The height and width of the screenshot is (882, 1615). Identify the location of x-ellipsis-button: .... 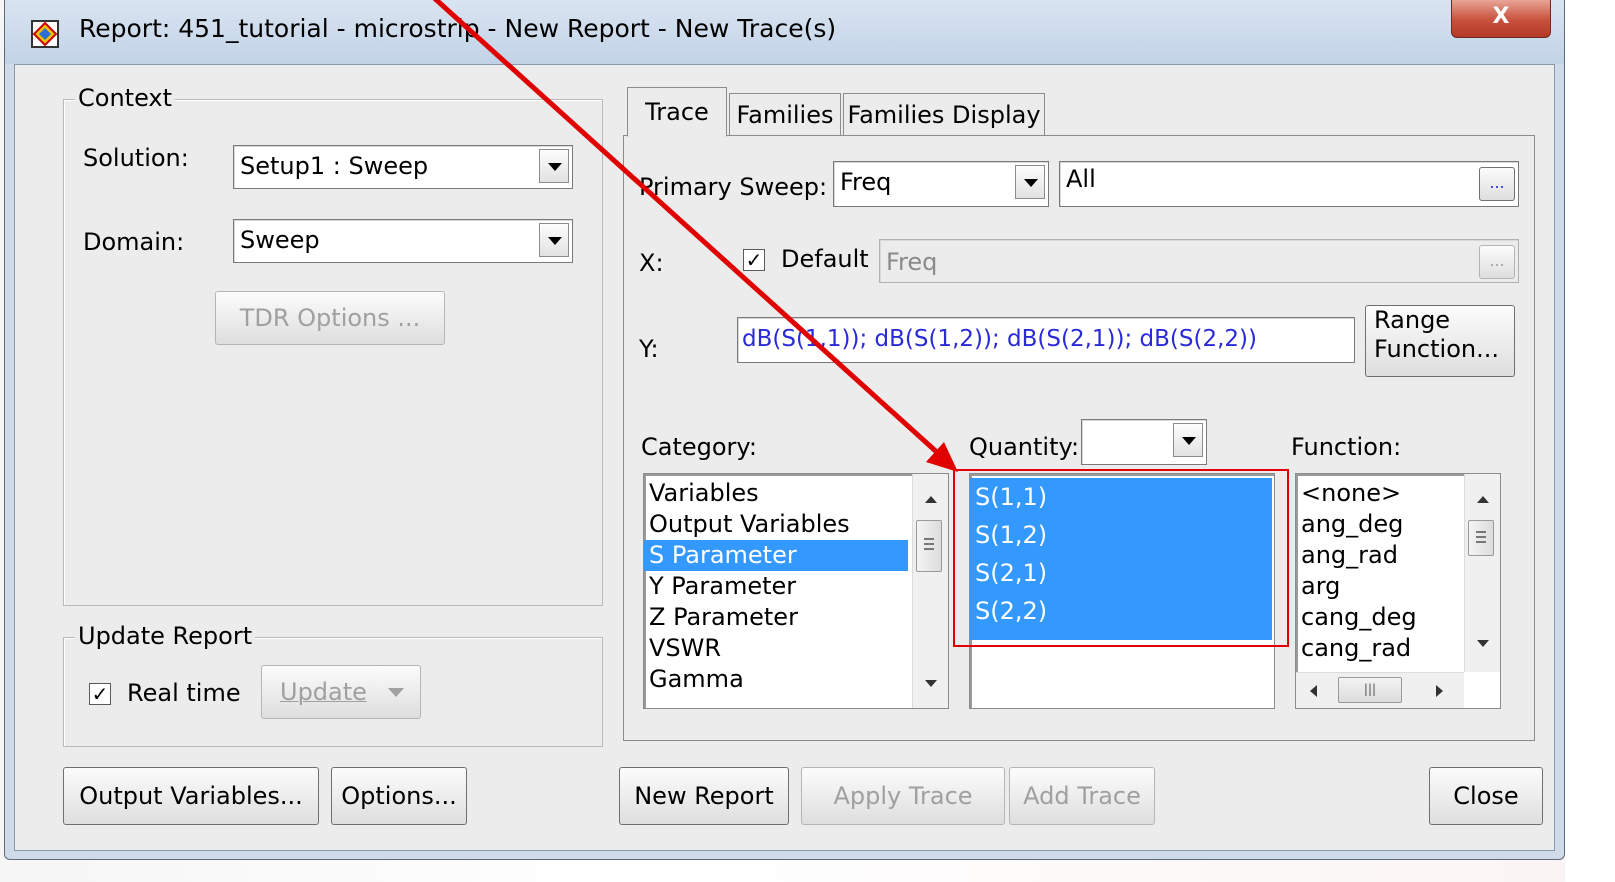
(1497, 262).